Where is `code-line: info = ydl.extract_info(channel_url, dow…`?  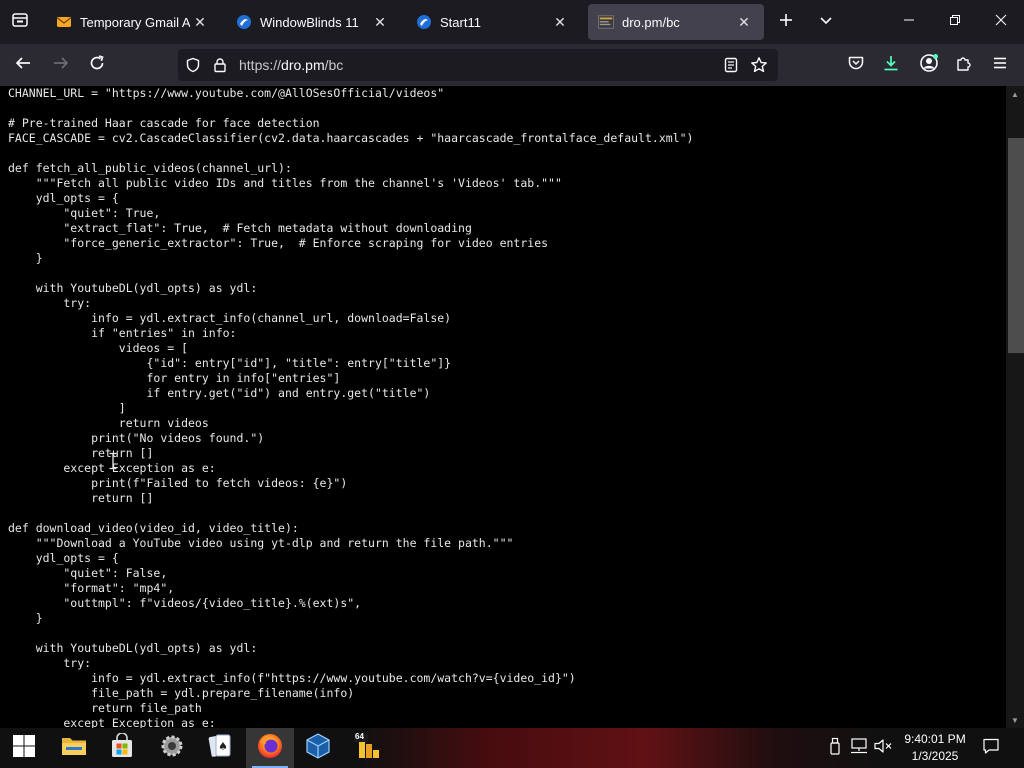
code-line: info = ydl.extract_info(channel_url, dow… is located at coordinates (230, 318).